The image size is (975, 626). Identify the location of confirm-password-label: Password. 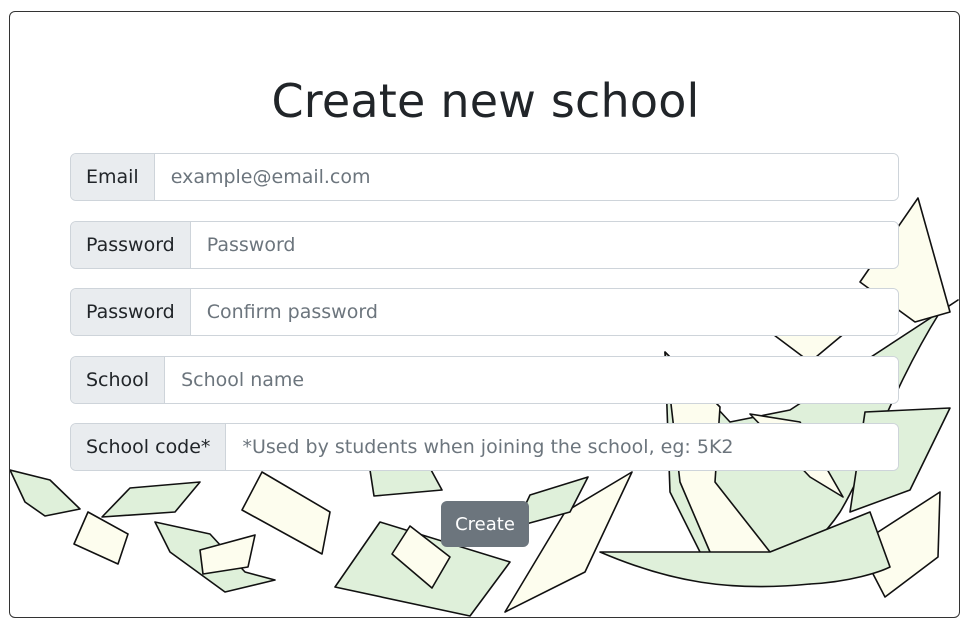
(131, 312).